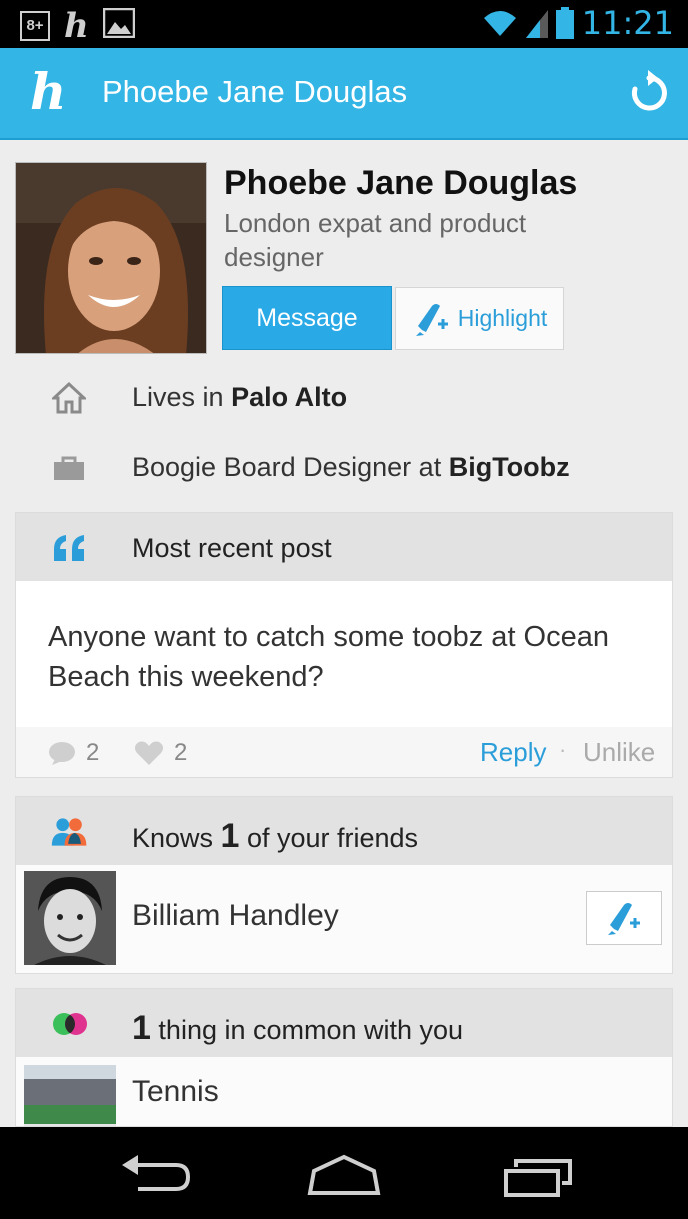 The image size is (688, 1219). I want to click on comment-count: 2, so click(73, 753).